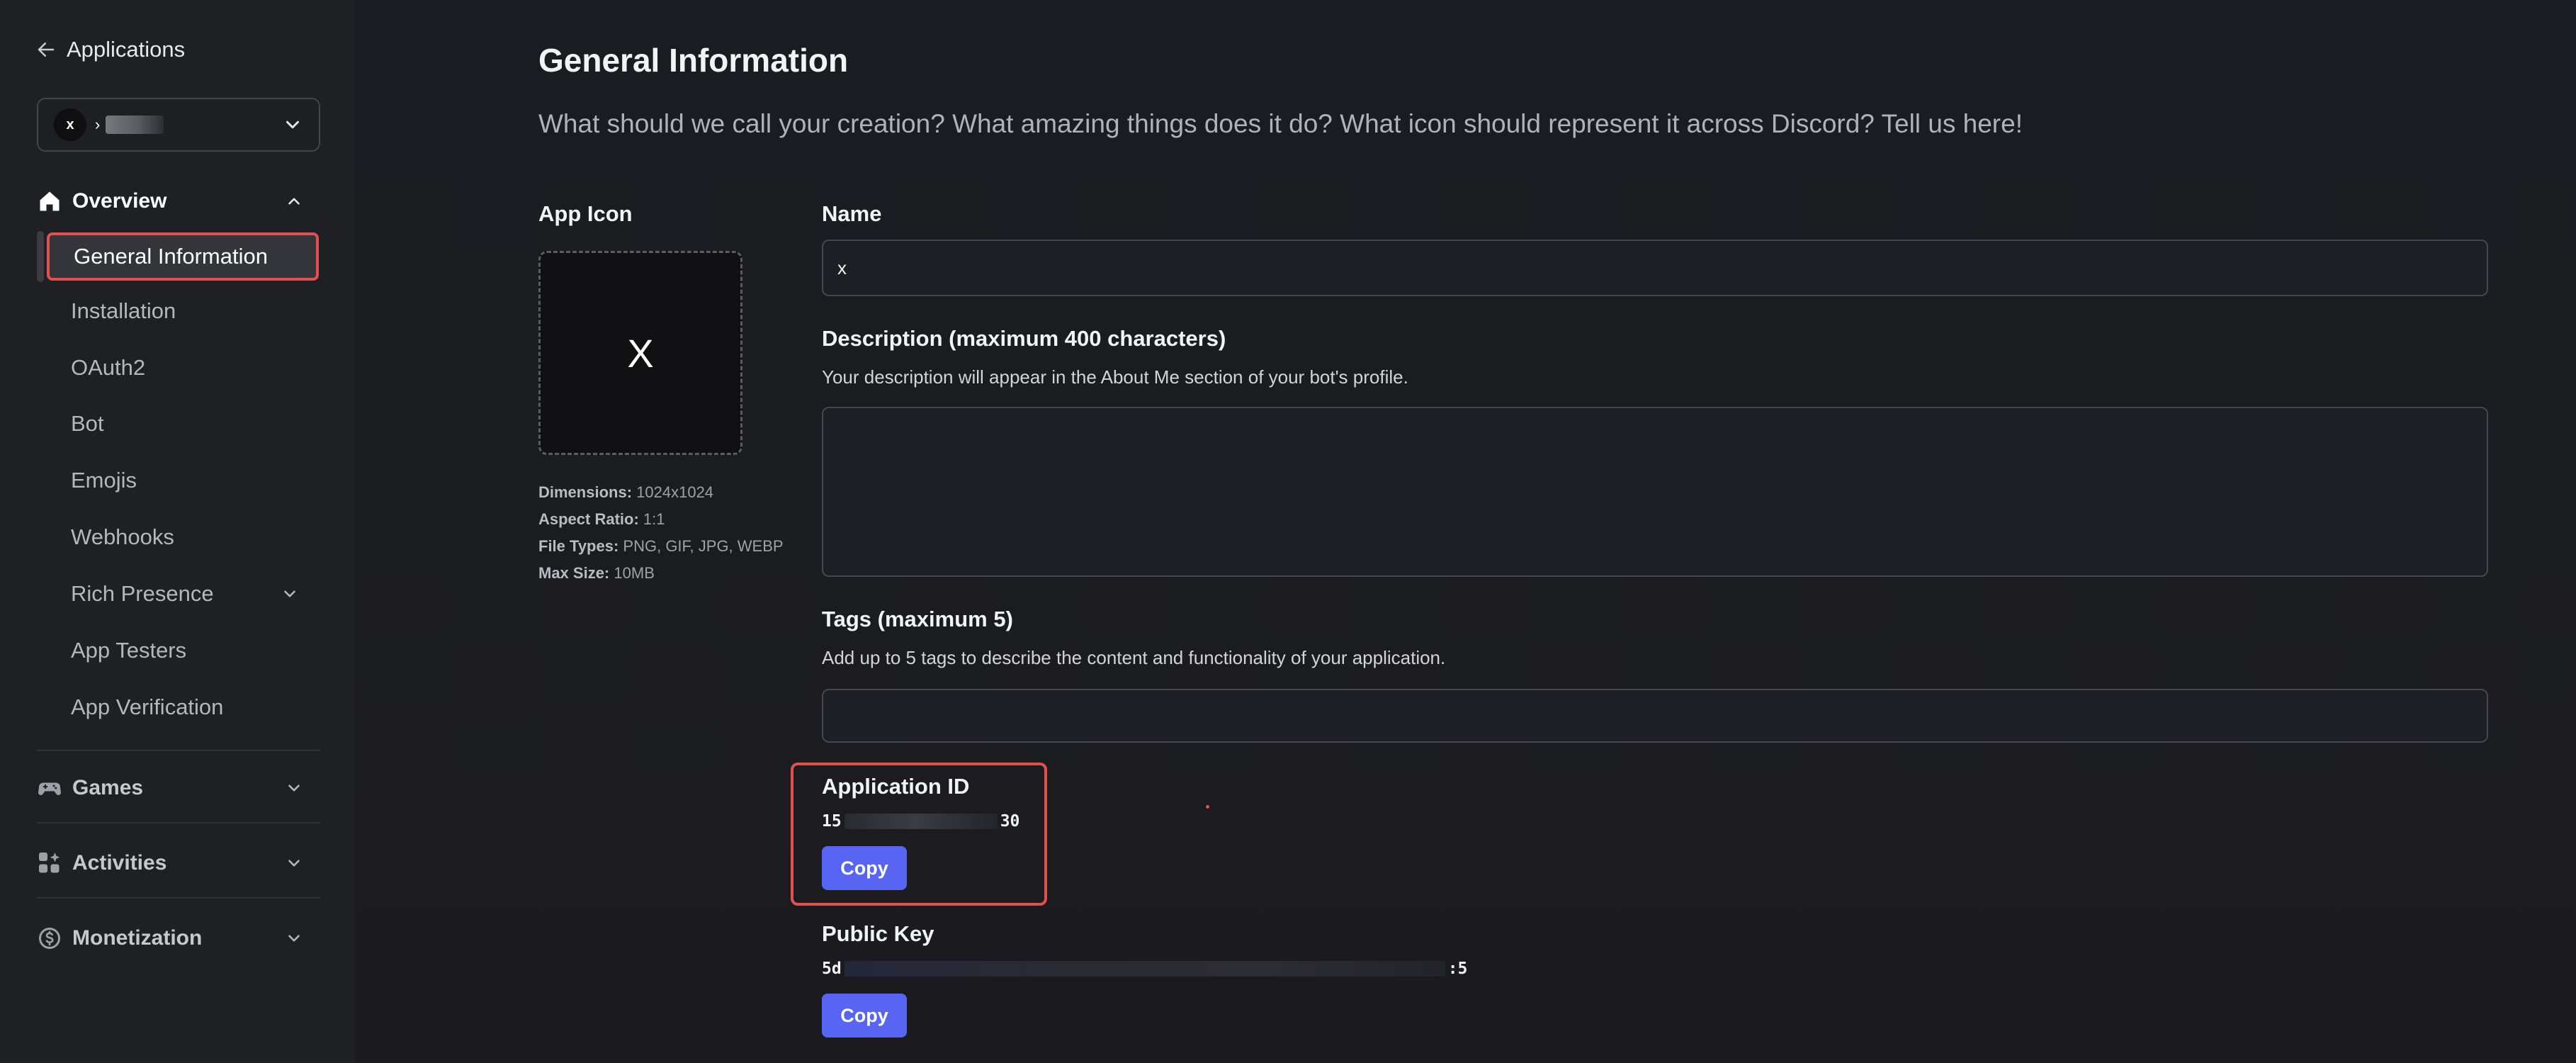 The width and height of the screenshot is (2576, 1063). I want to click on nav-section-label: Overview, so click(120, 201).